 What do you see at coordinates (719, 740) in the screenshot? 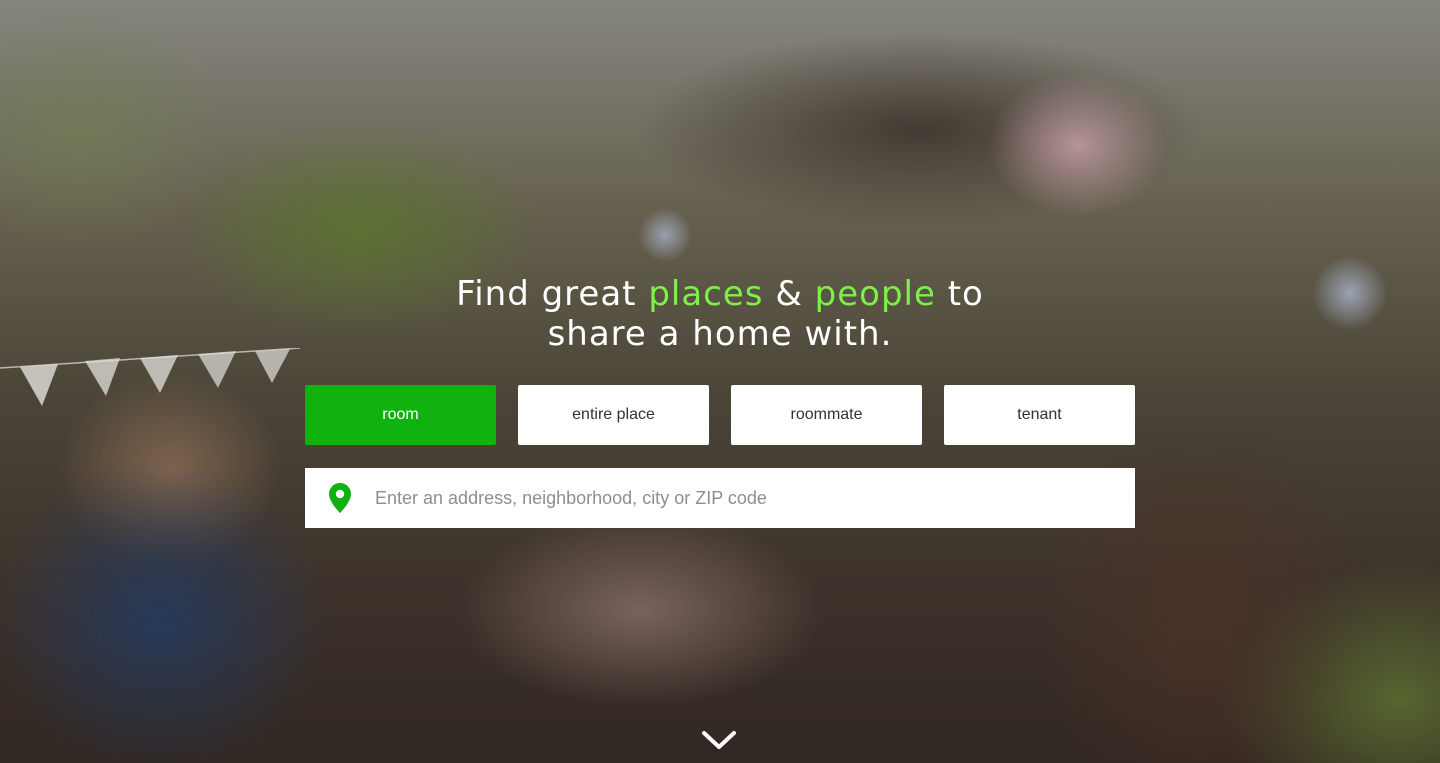
I see `chevron-down-icon` at bounding box center [719, 740].